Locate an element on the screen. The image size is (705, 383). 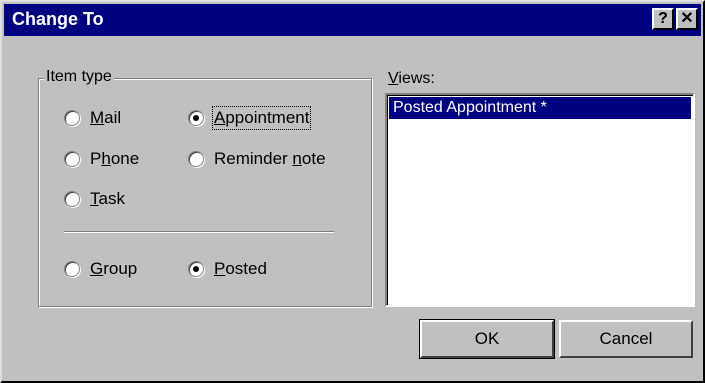
cancel-button: Cancel is located at coordinates (626, 339).